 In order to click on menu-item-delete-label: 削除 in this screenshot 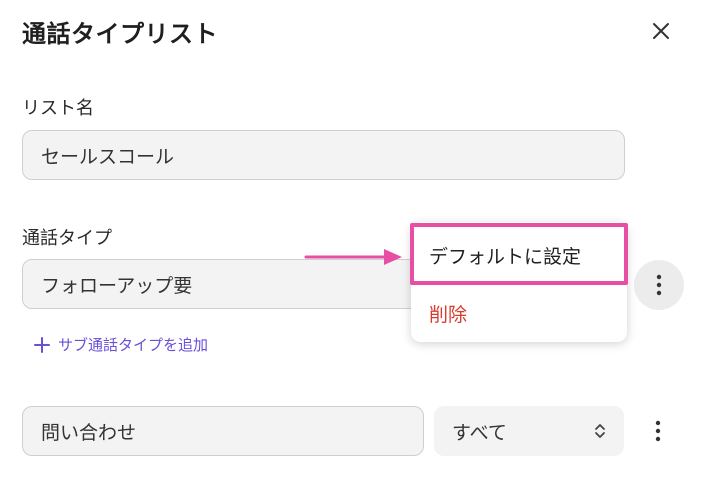, I will do `click(448, 314)`.